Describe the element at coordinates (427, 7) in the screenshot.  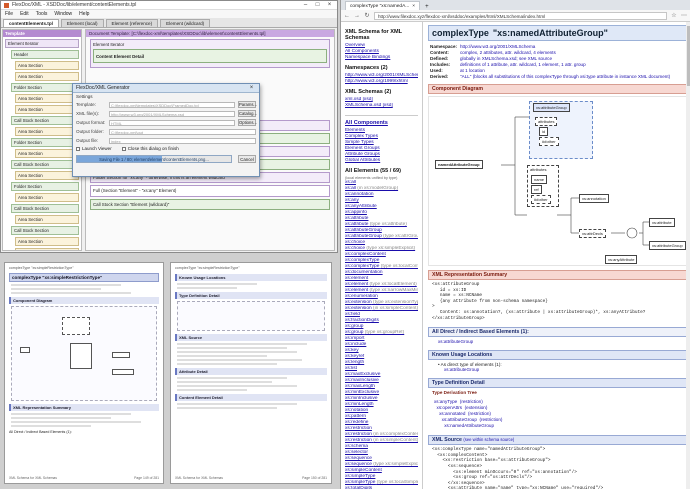
I see `new-tab-icon: +` at that location.